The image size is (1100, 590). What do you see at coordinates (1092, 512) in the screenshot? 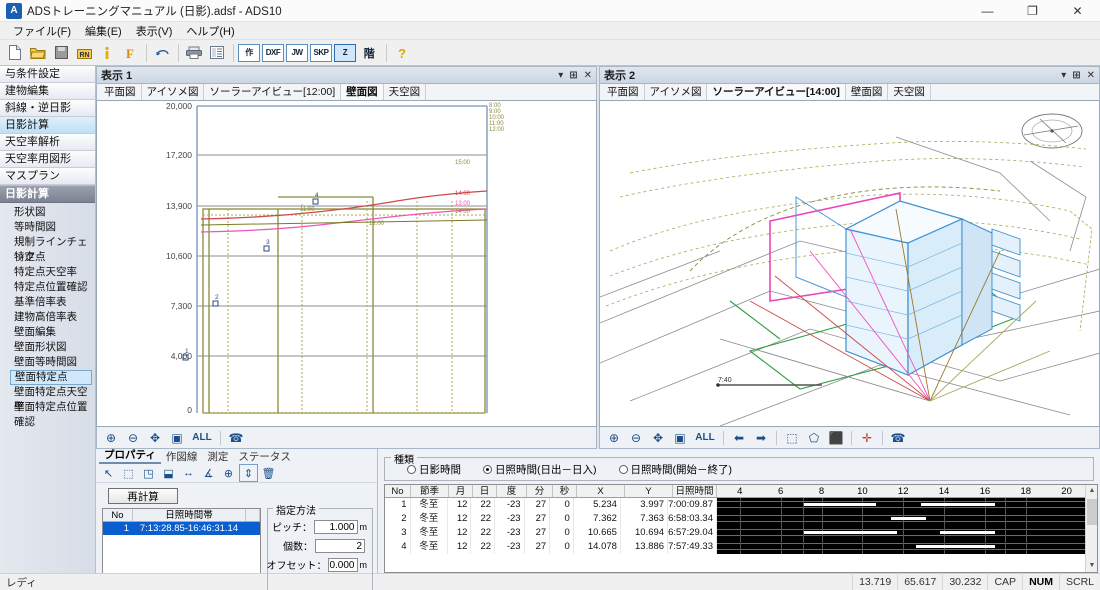
I see `scrollbar-thumb` at bounding box center [1092, 512].